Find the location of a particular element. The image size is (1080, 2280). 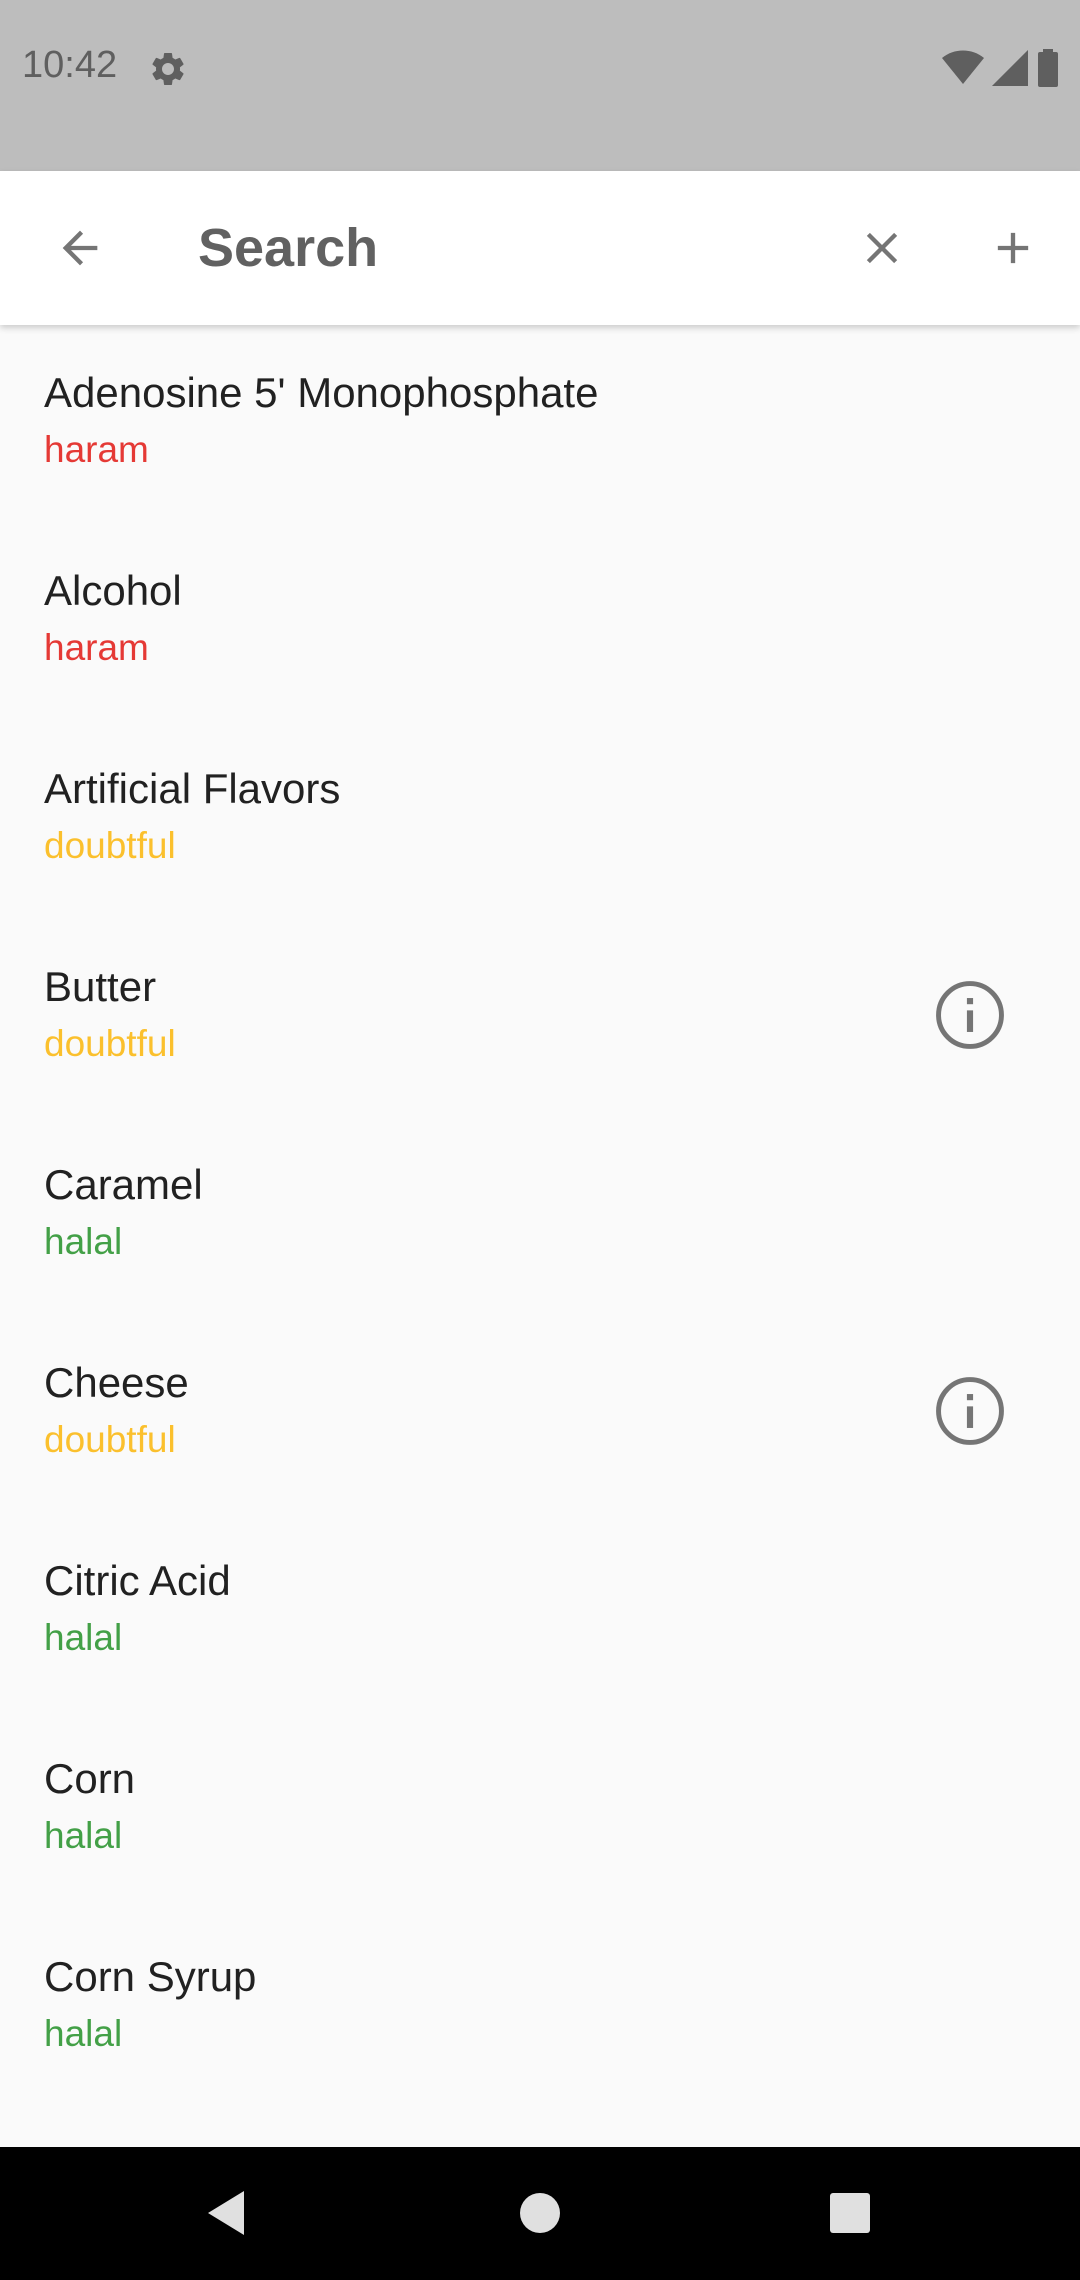

ingredient-name: Alcohol is located at coordinates (113, 590).